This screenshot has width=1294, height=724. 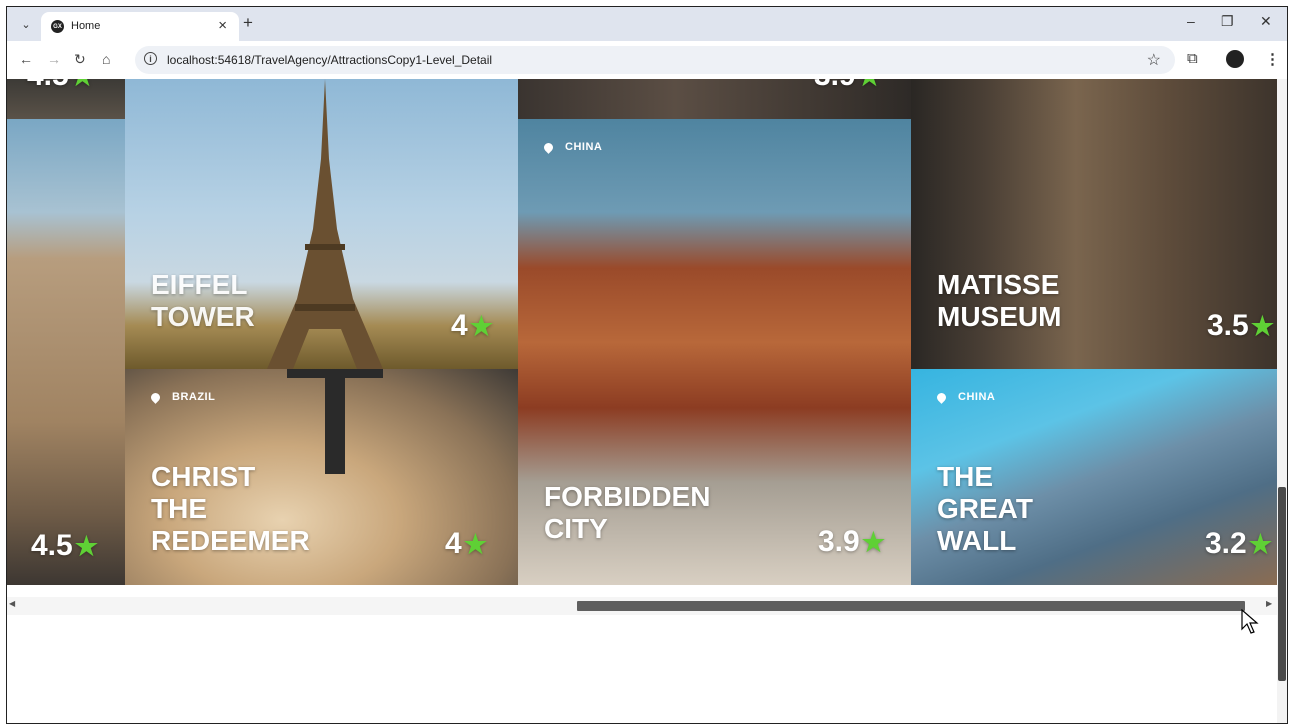 What do you see at coordinates (325, 224) in the screenshot?
I see `eiffel-tower-illustration` at bounding box center [325, 224].